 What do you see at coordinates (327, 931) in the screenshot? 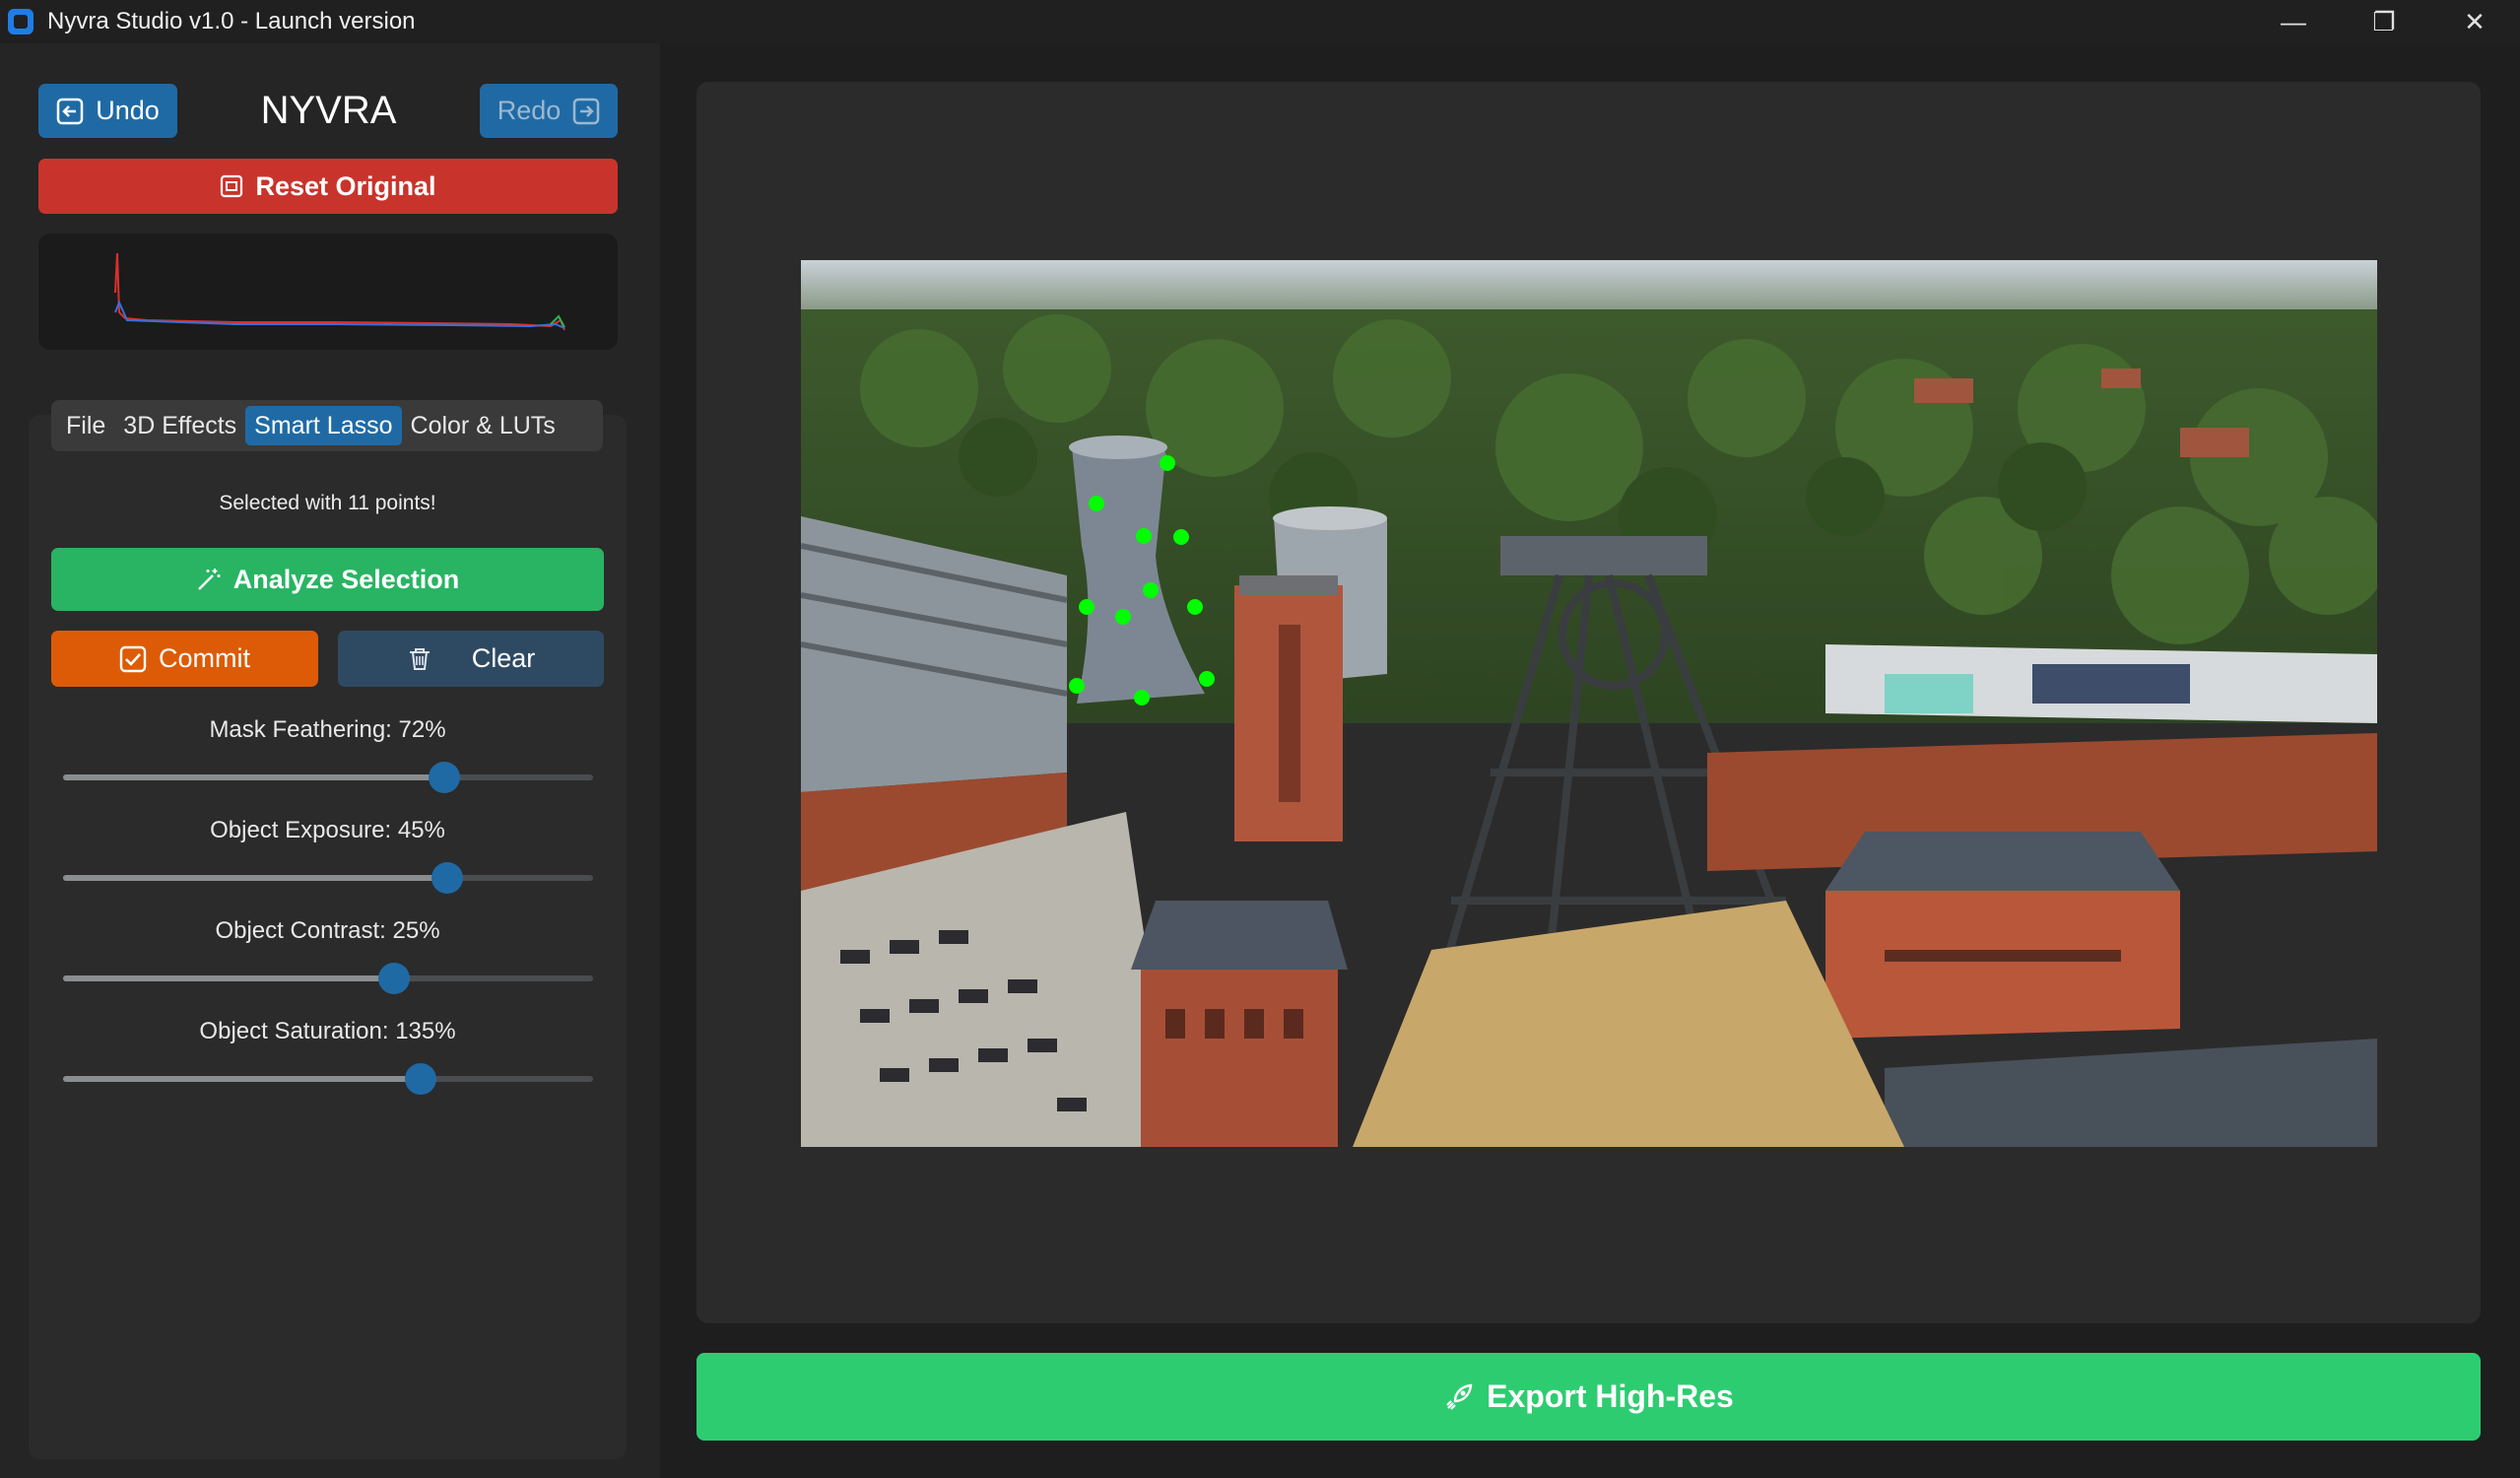
I see `object-contrast-label: Object Contrast: 25%` at bounding box center [327, 931].